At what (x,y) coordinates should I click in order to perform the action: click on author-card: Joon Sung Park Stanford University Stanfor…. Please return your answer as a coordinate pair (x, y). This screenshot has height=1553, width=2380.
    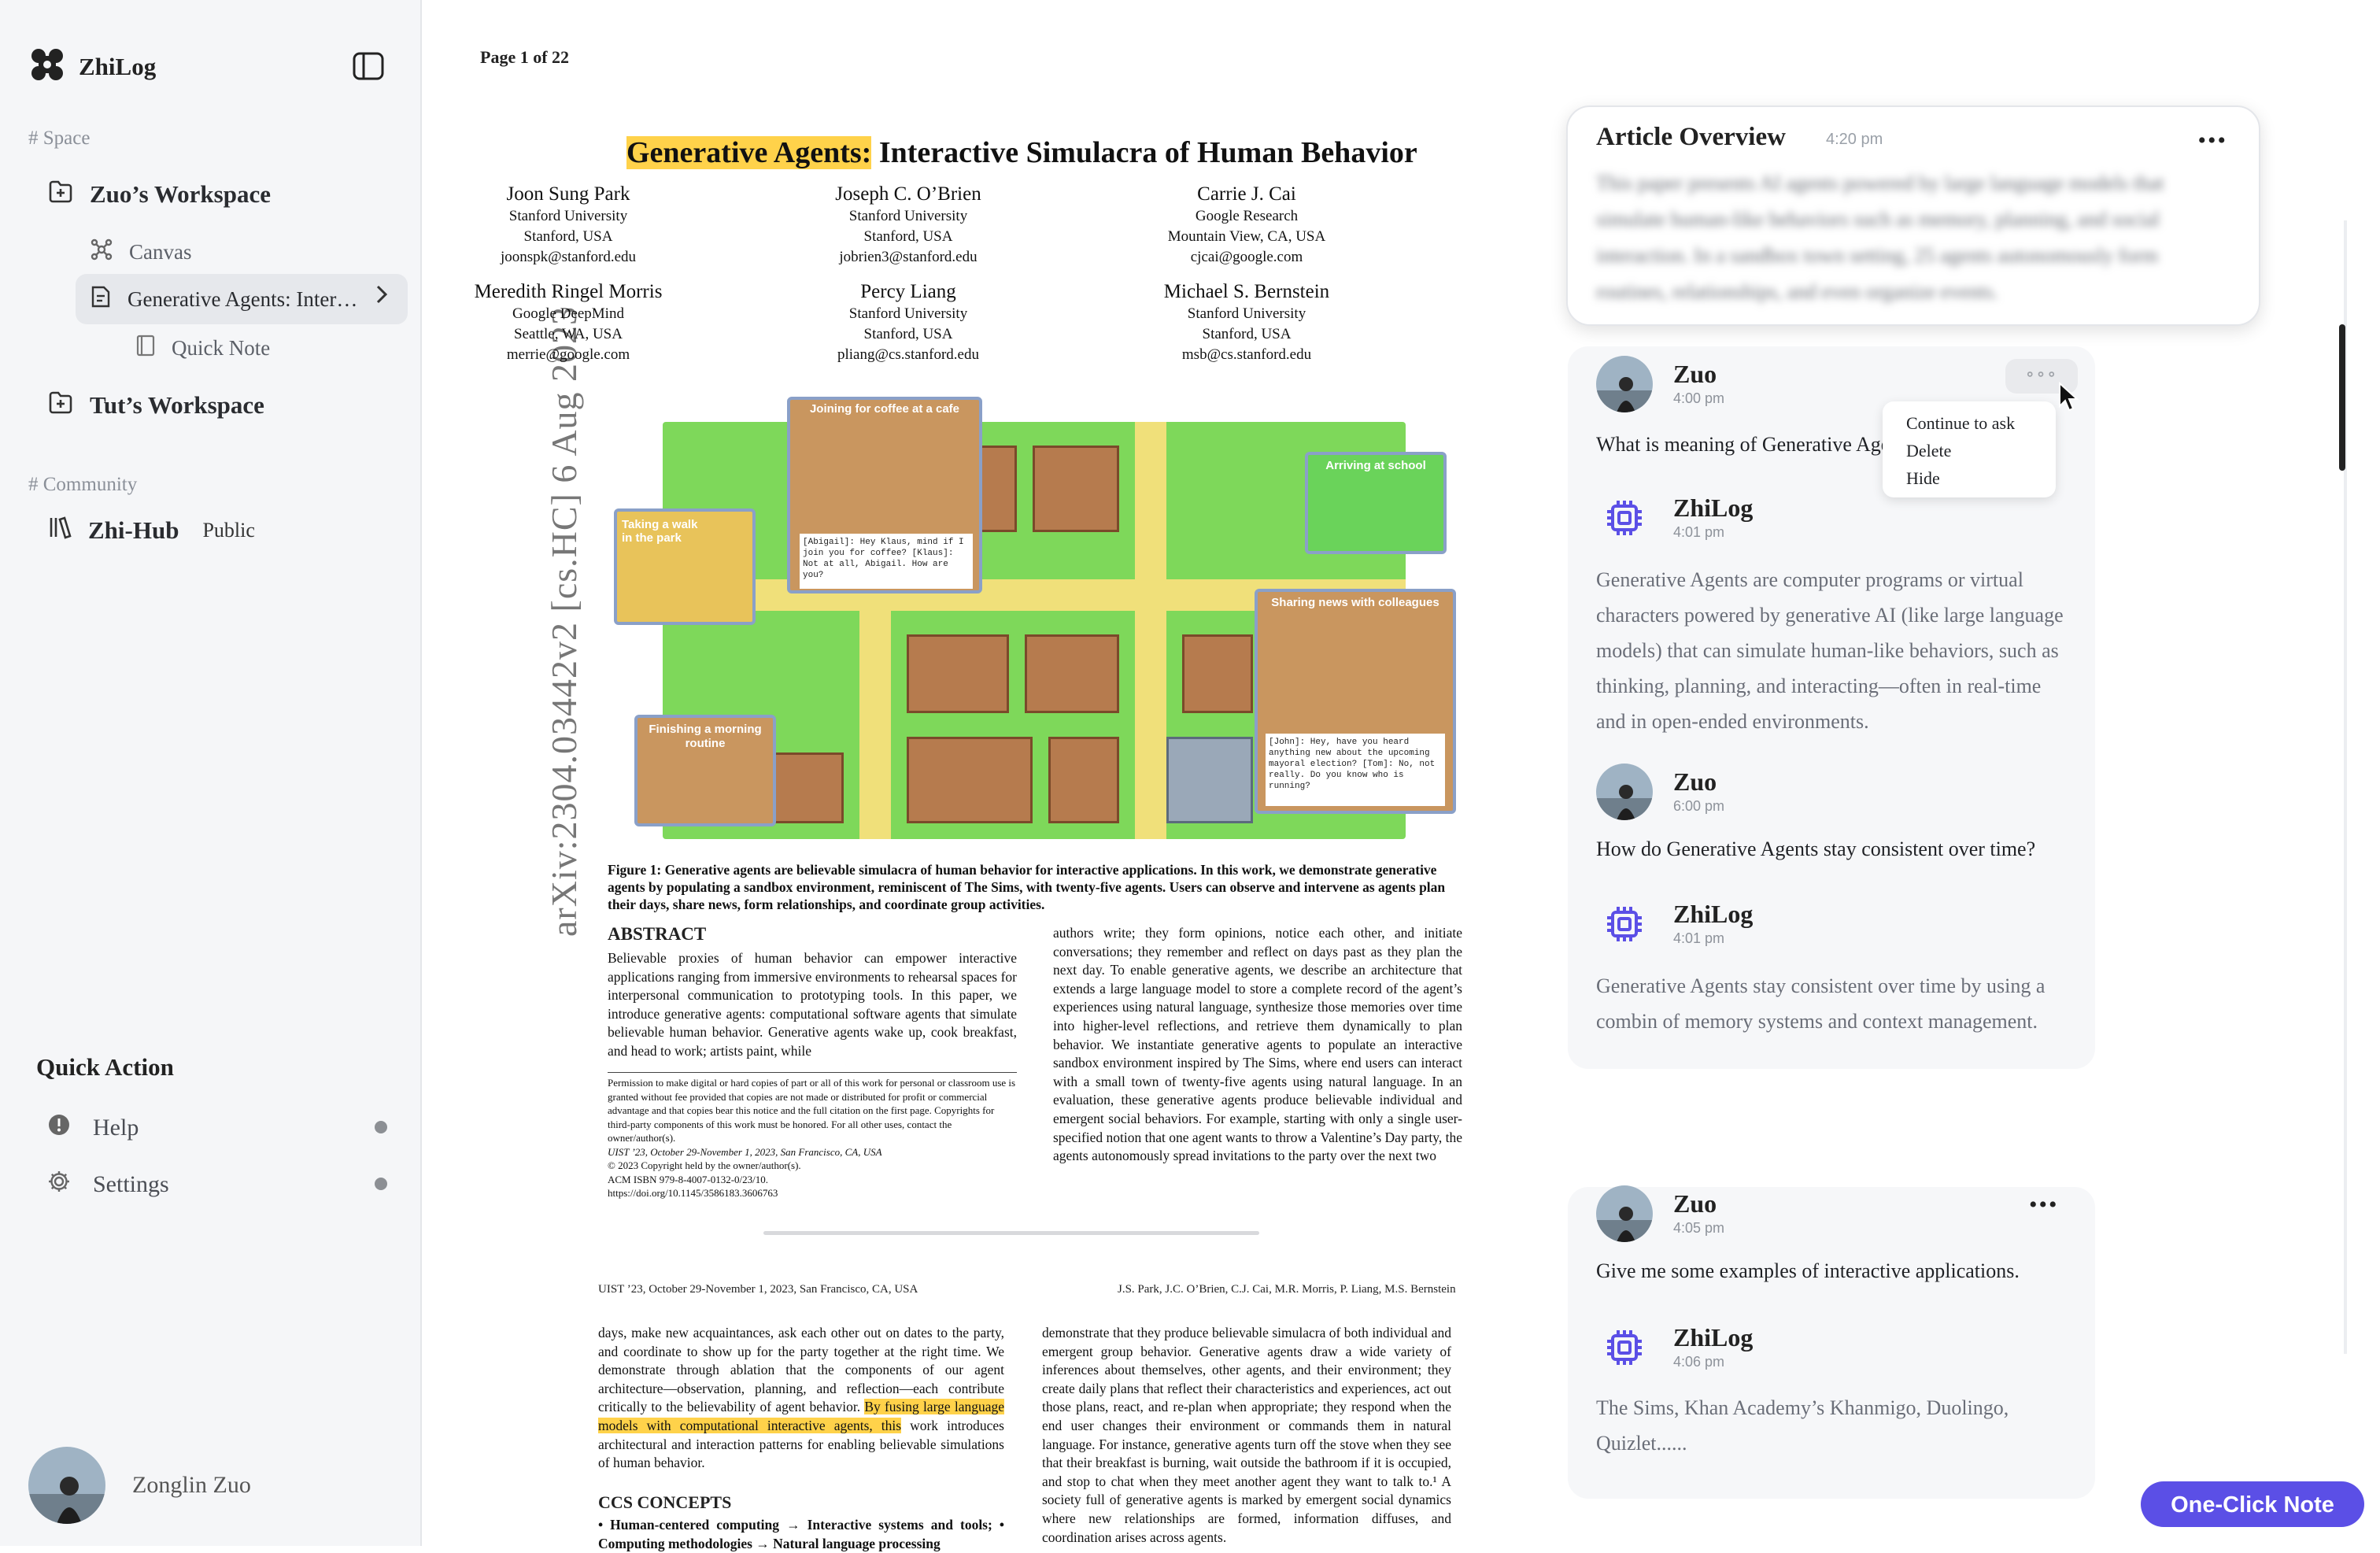
    Looking at the image, I should click on (568, 225).